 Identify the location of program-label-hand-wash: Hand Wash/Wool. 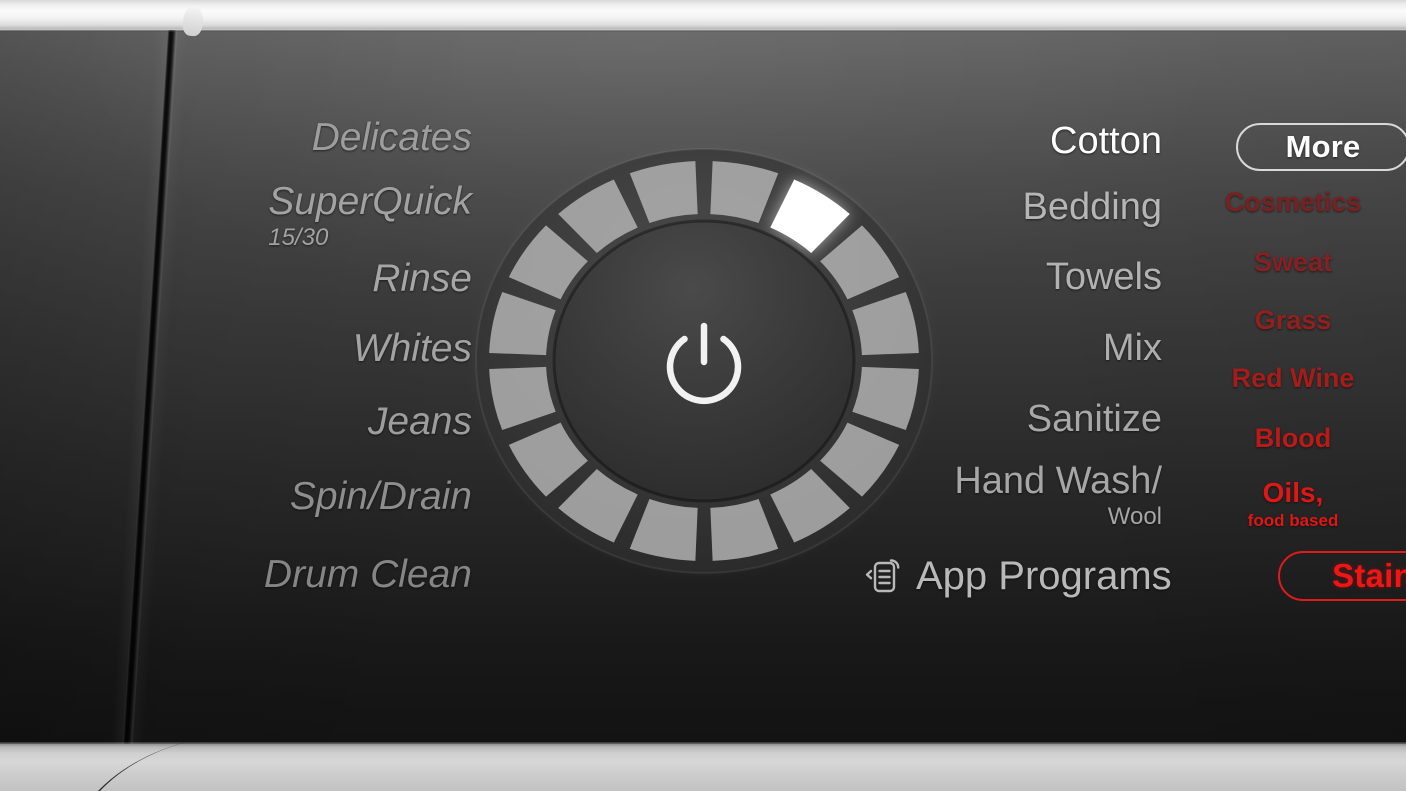
(1058, 495).